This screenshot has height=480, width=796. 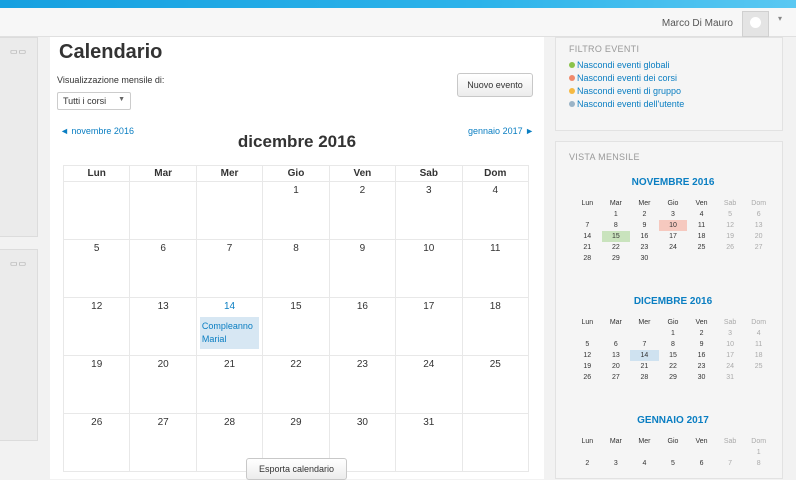 I want to click on day-number: 16, so click(x=362, y=306).